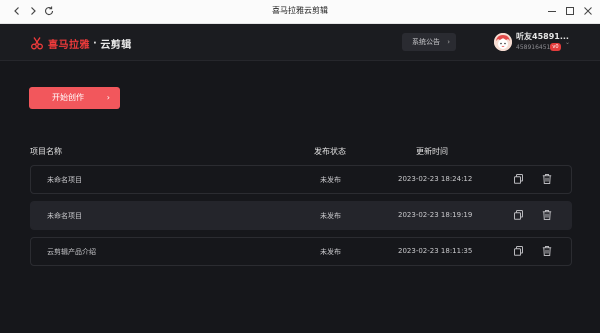 This screenshot has width=600, height=333. I want to click on updated-time: 2023-02-23 18:11:35, so click(435, 251).